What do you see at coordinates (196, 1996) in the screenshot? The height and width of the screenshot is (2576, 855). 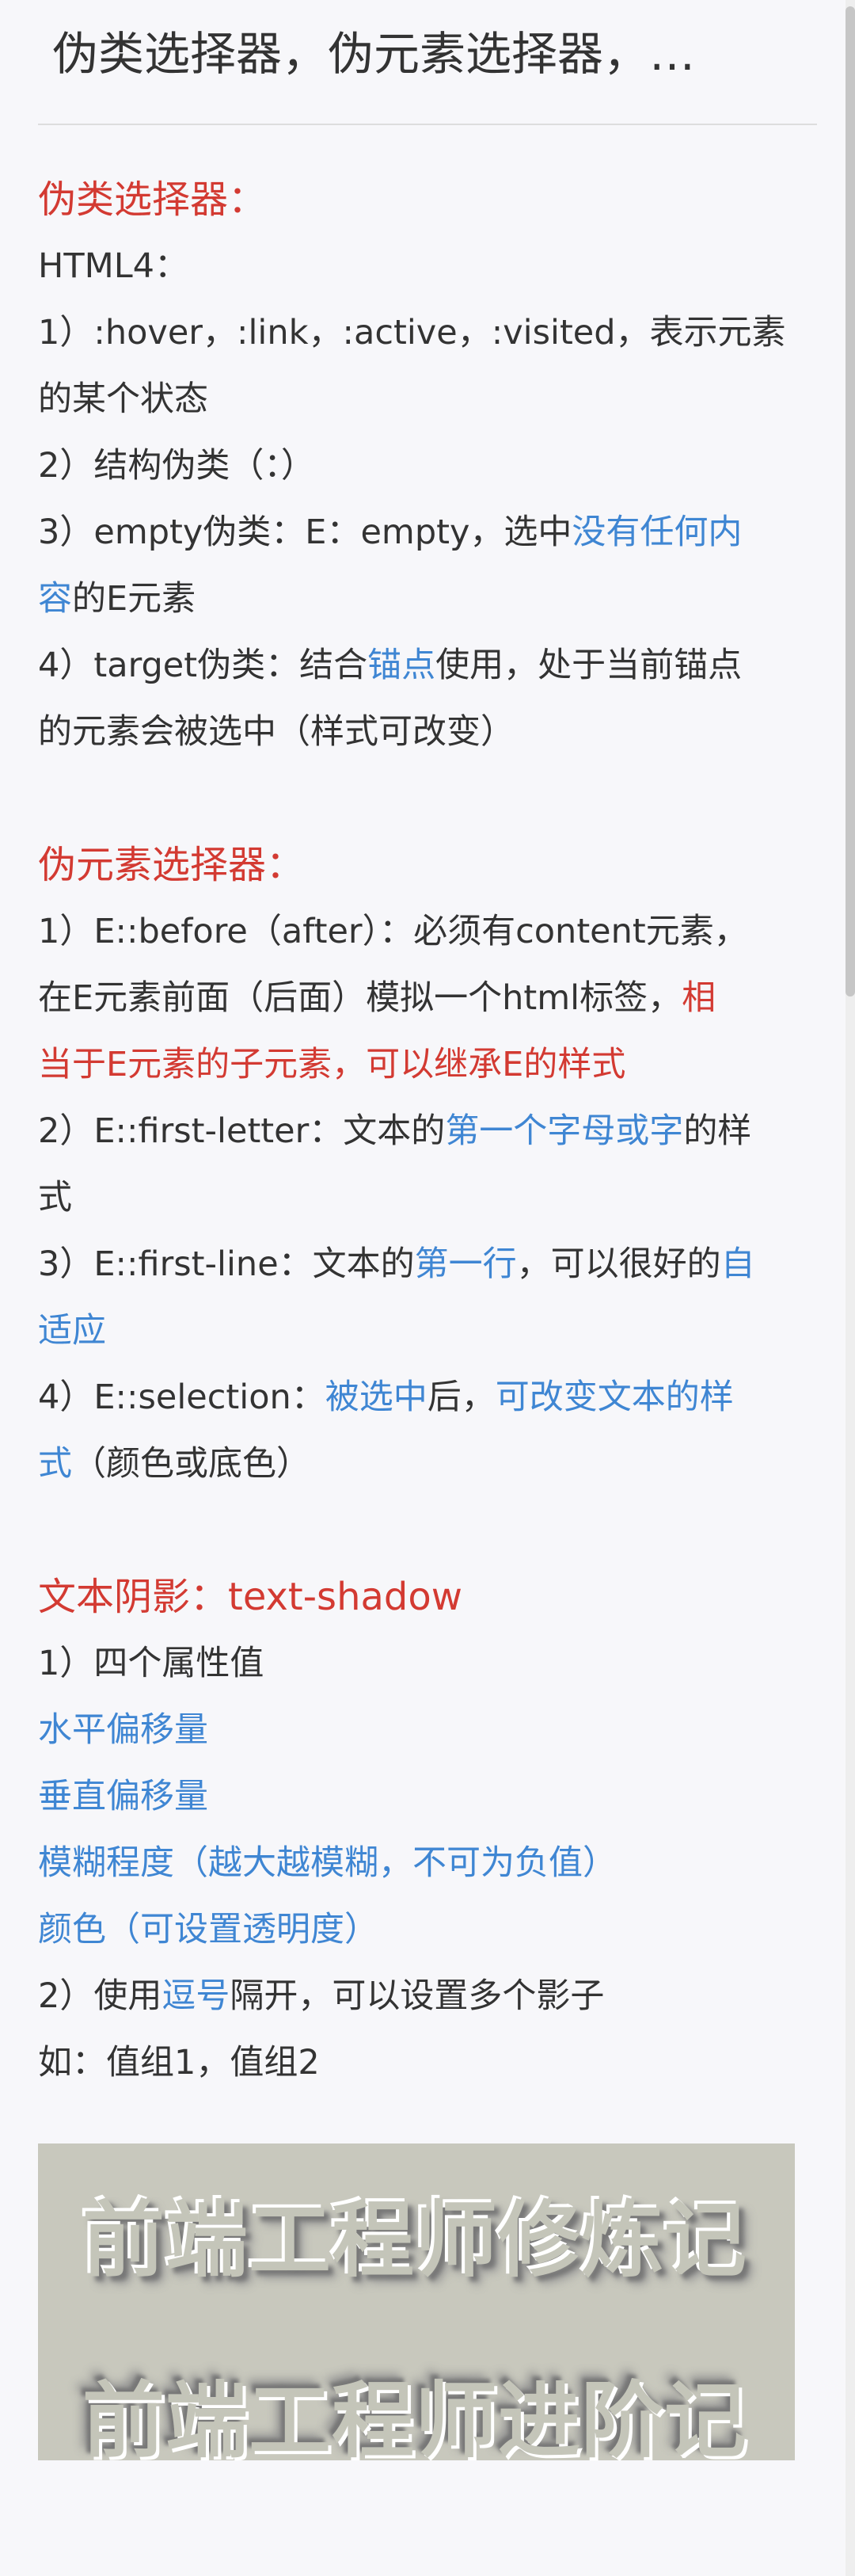 I see `text-shadow-item-2-highlight: 逗号` at bounding box center [196, 1996].